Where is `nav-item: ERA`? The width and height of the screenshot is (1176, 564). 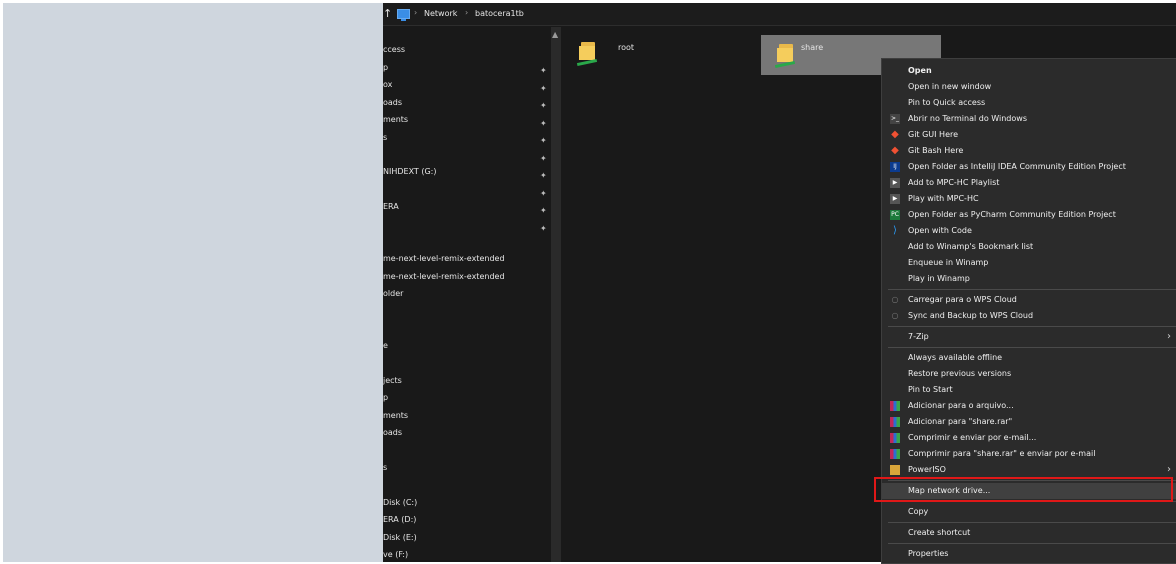
nav-item: ERA is located at coordinates (391, 207).